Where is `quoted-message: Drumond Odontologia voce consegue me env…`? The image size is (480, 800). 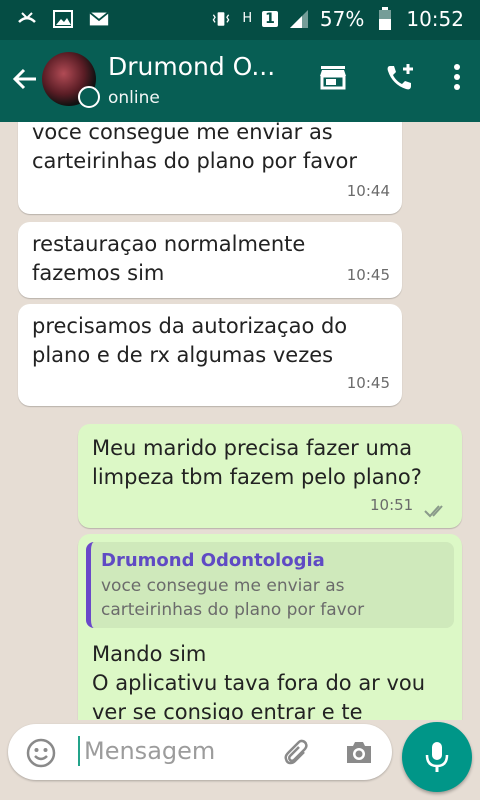 quoted-message: Drumond Odontologia voce consegue me env… is located at coordinates (270, 585).